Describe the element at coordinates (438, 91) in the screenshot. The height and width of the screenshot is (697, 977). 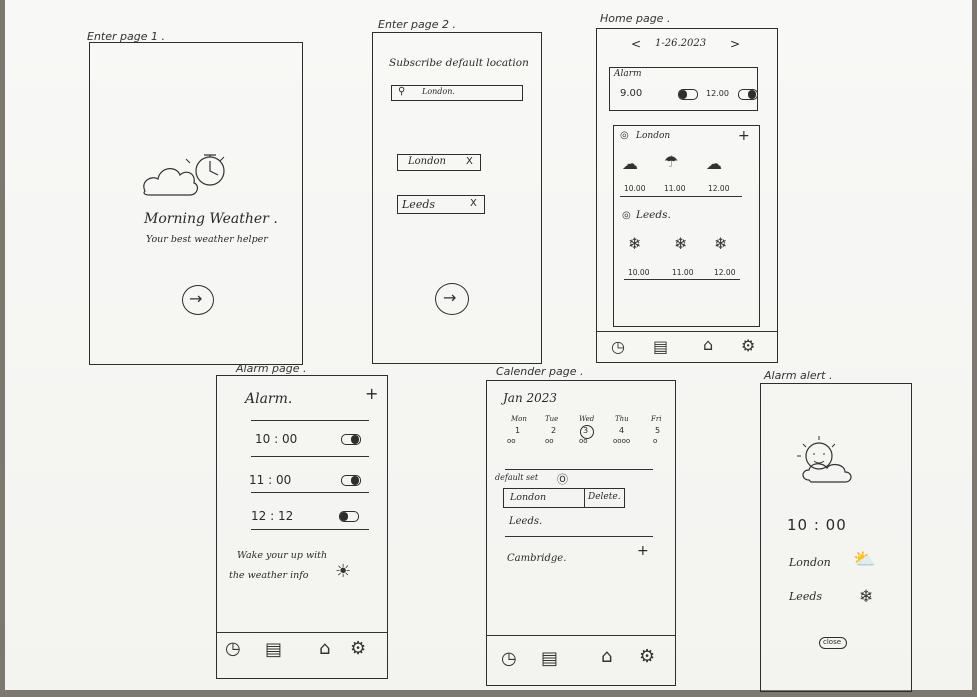
I see `search-value: London.` at that location.